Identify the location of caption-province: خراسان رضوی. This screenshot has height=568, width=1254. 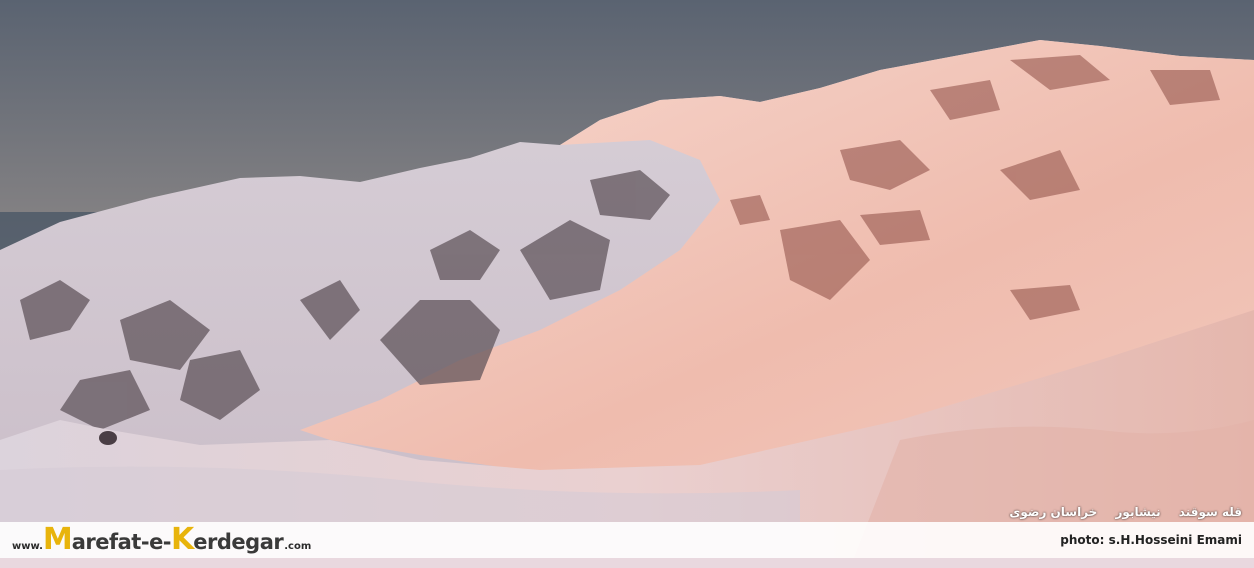
(1053, 512).